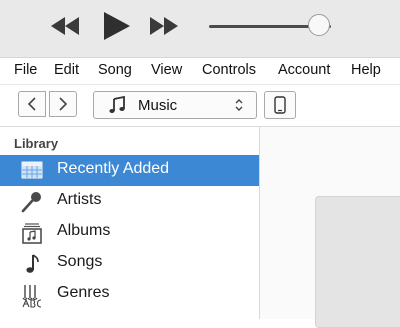 The image size is (400, 328). I want to click on media-kind-label: Music, so click(158, 105).